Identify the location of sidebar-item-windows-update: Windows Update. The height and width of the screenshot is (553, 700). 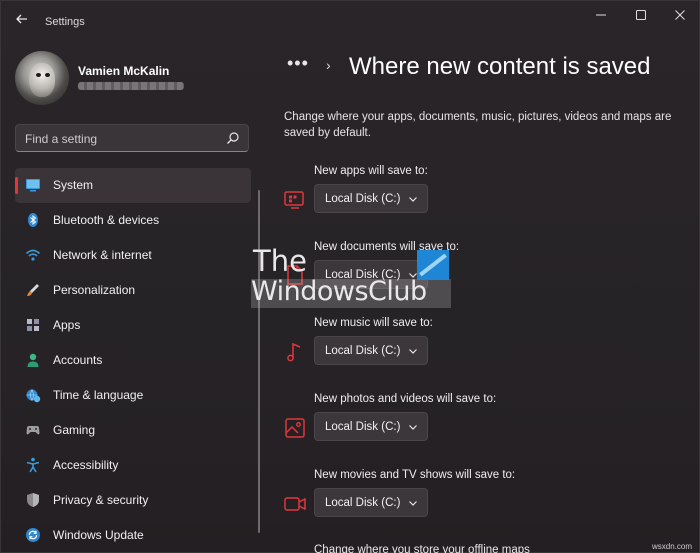
(133, 535).